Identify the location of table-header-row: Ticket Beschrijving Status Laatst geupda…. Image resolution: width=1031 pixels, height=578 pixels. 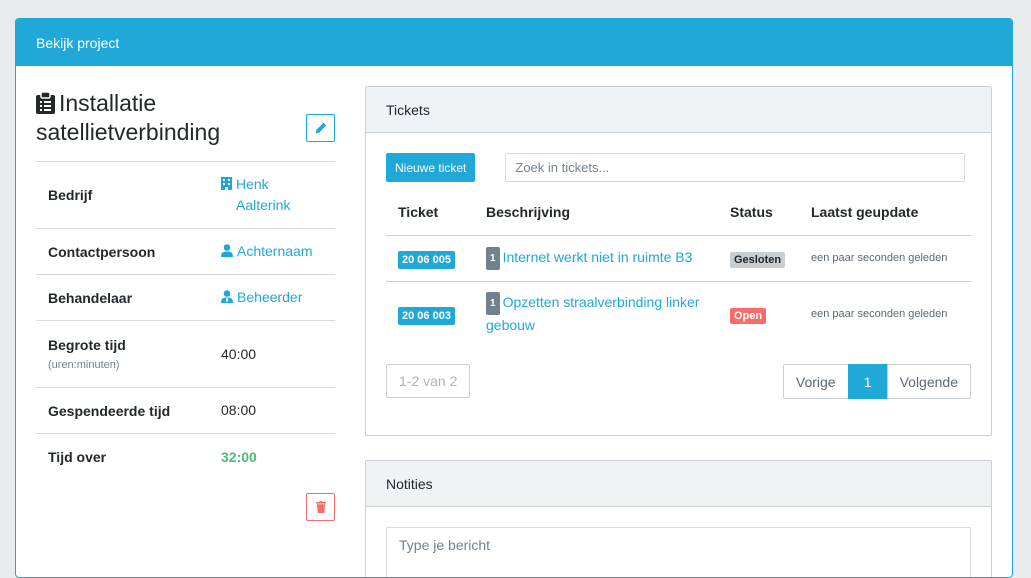
(678, 212).